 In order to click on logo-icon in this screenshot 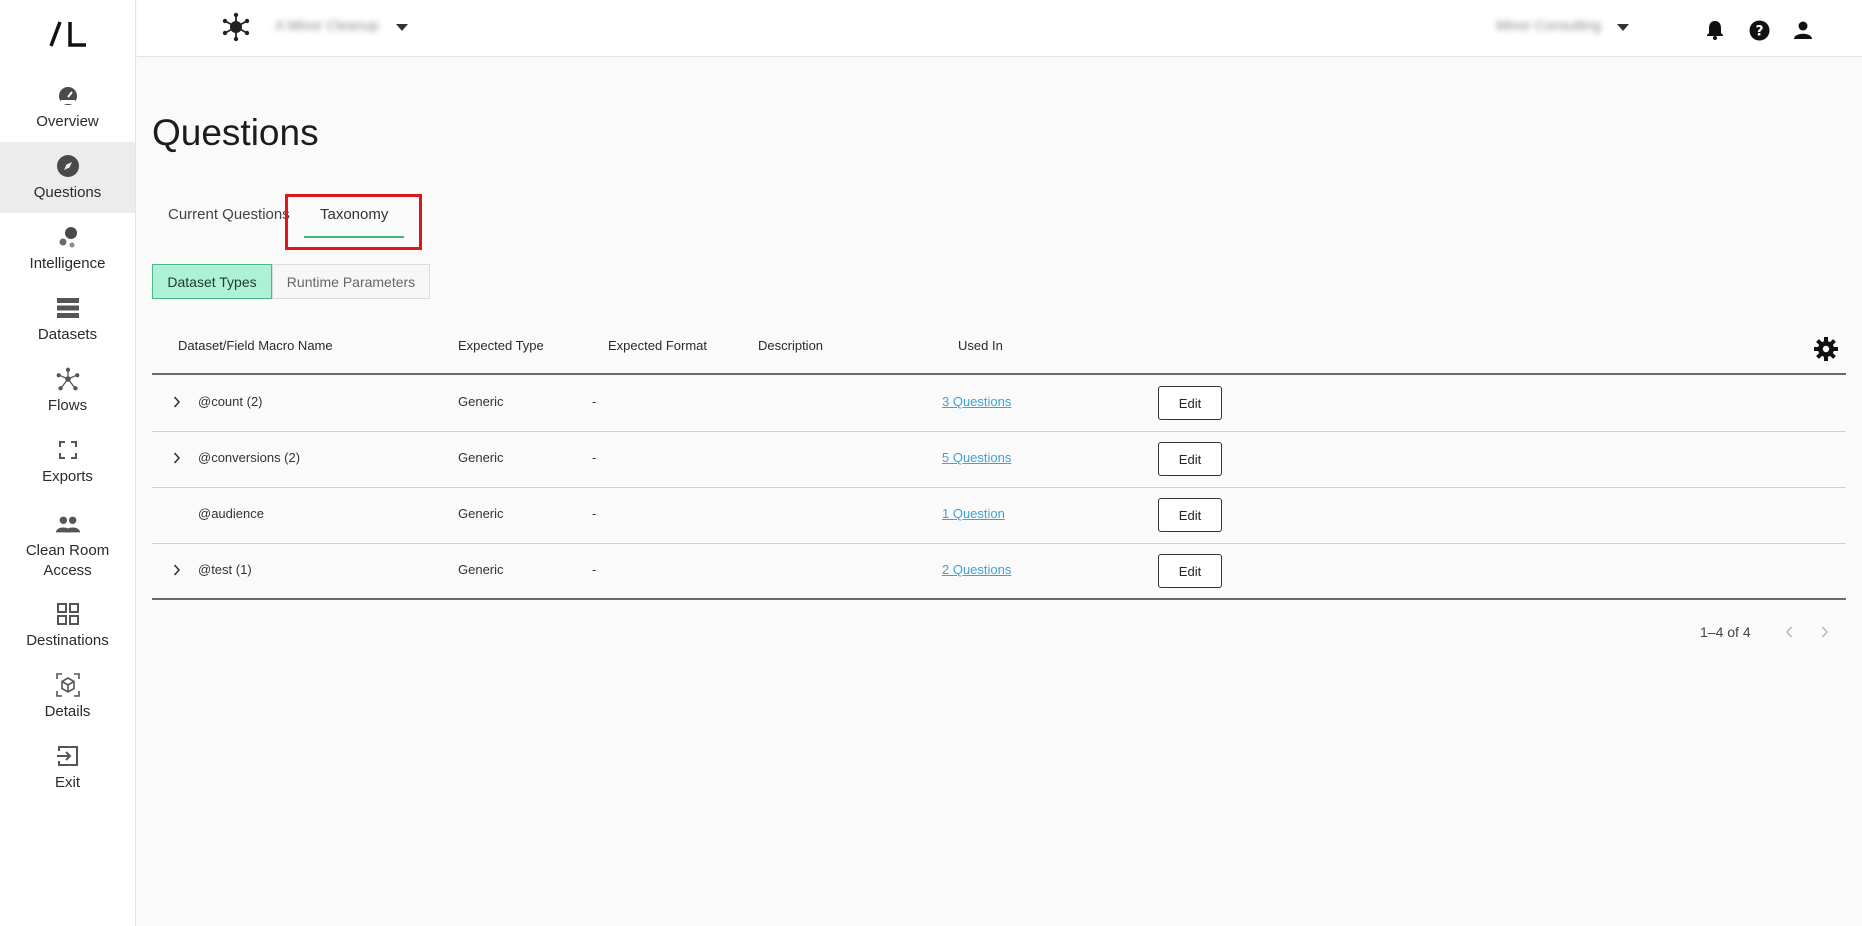, I will do `click(67, 34)`.